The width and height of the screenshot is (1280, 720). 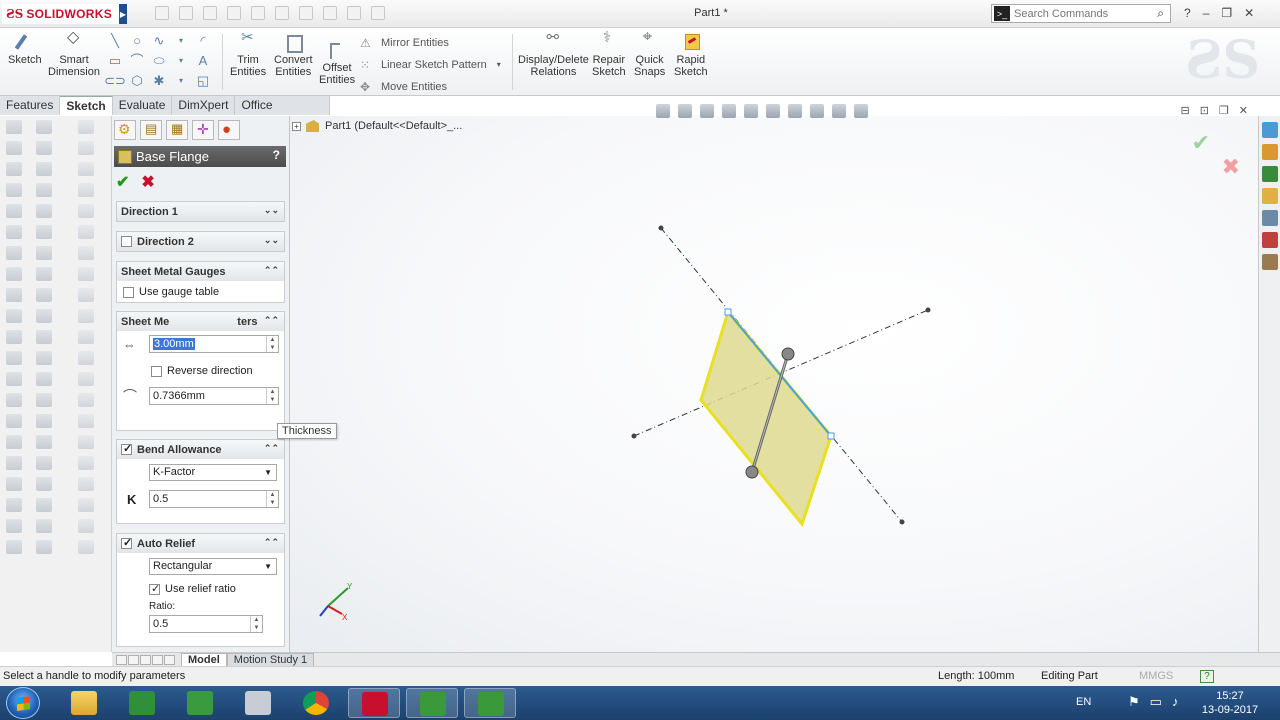 What do you see at coordinates (1081, 13) in the screenshot?
I see `search-commands-box: >_ ⌕` at bounding box center [1081, 13].